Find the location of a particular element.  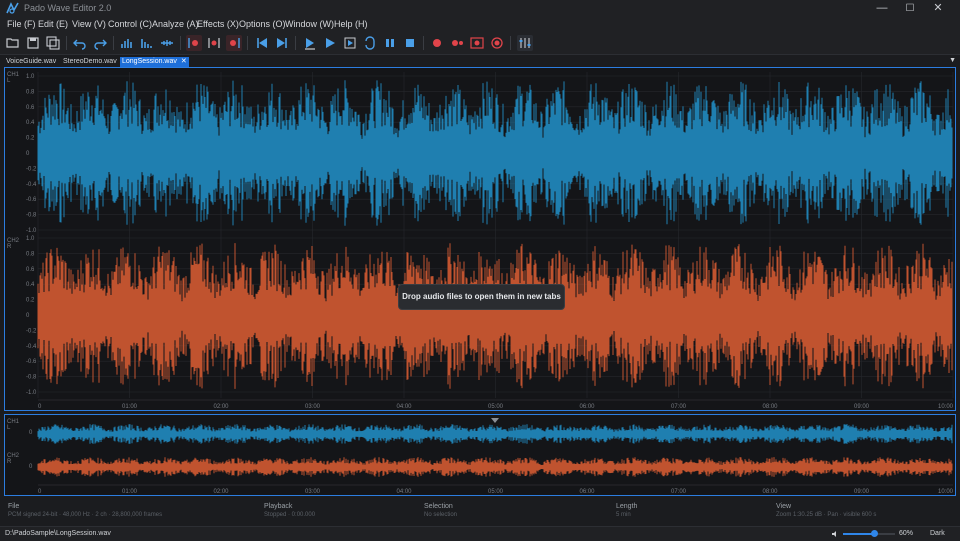

y-tick-label-ch2: 1.0 is located at coordinates (30, 239).